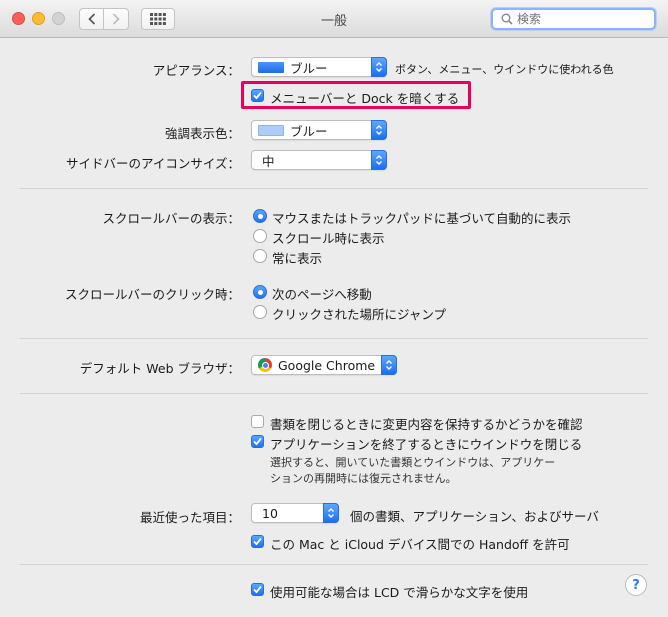 This screenshot has height=617, width=668. What do you see at coordinates (271, 130) in the screenshot?
I see `highlight-swatch` at bounding box center [271, 130].